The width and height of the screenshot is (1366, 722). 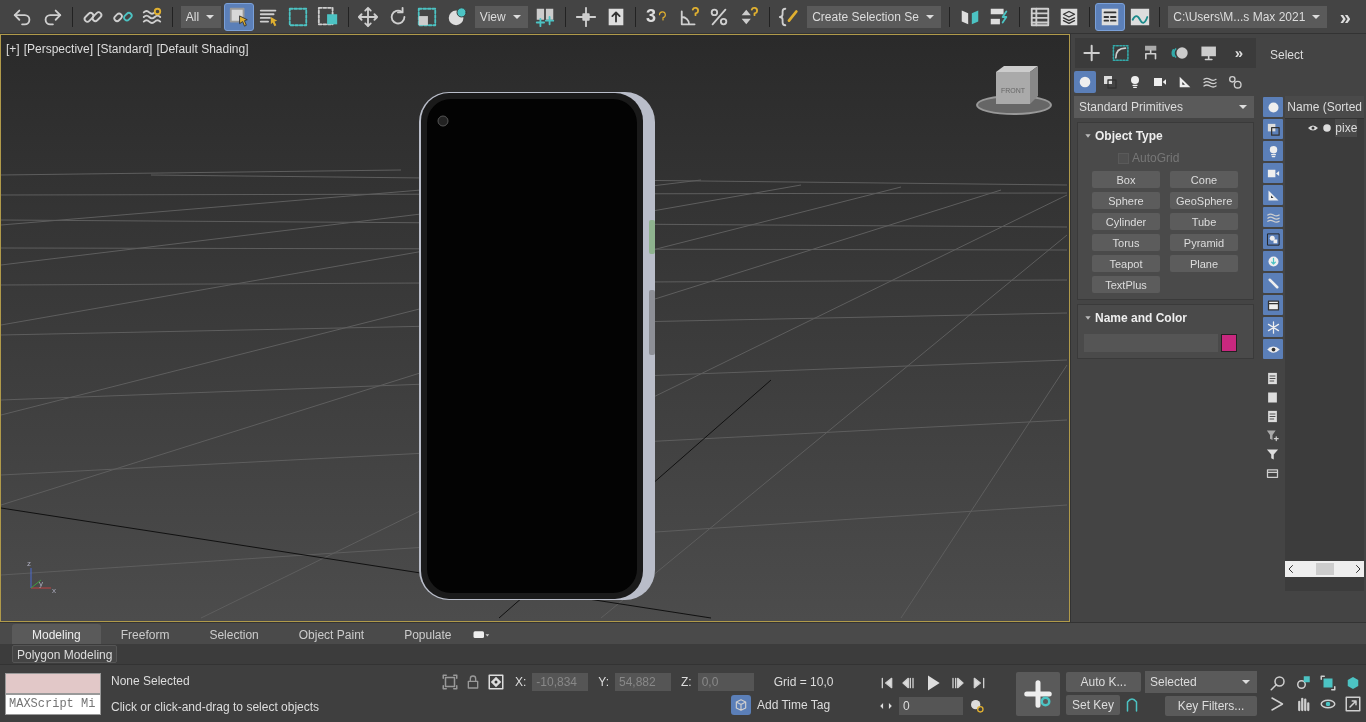 What do you see at coordinates (298, 16) in the screenshot?
I see `dashed-square-icon` at bounding box center [298, 16].